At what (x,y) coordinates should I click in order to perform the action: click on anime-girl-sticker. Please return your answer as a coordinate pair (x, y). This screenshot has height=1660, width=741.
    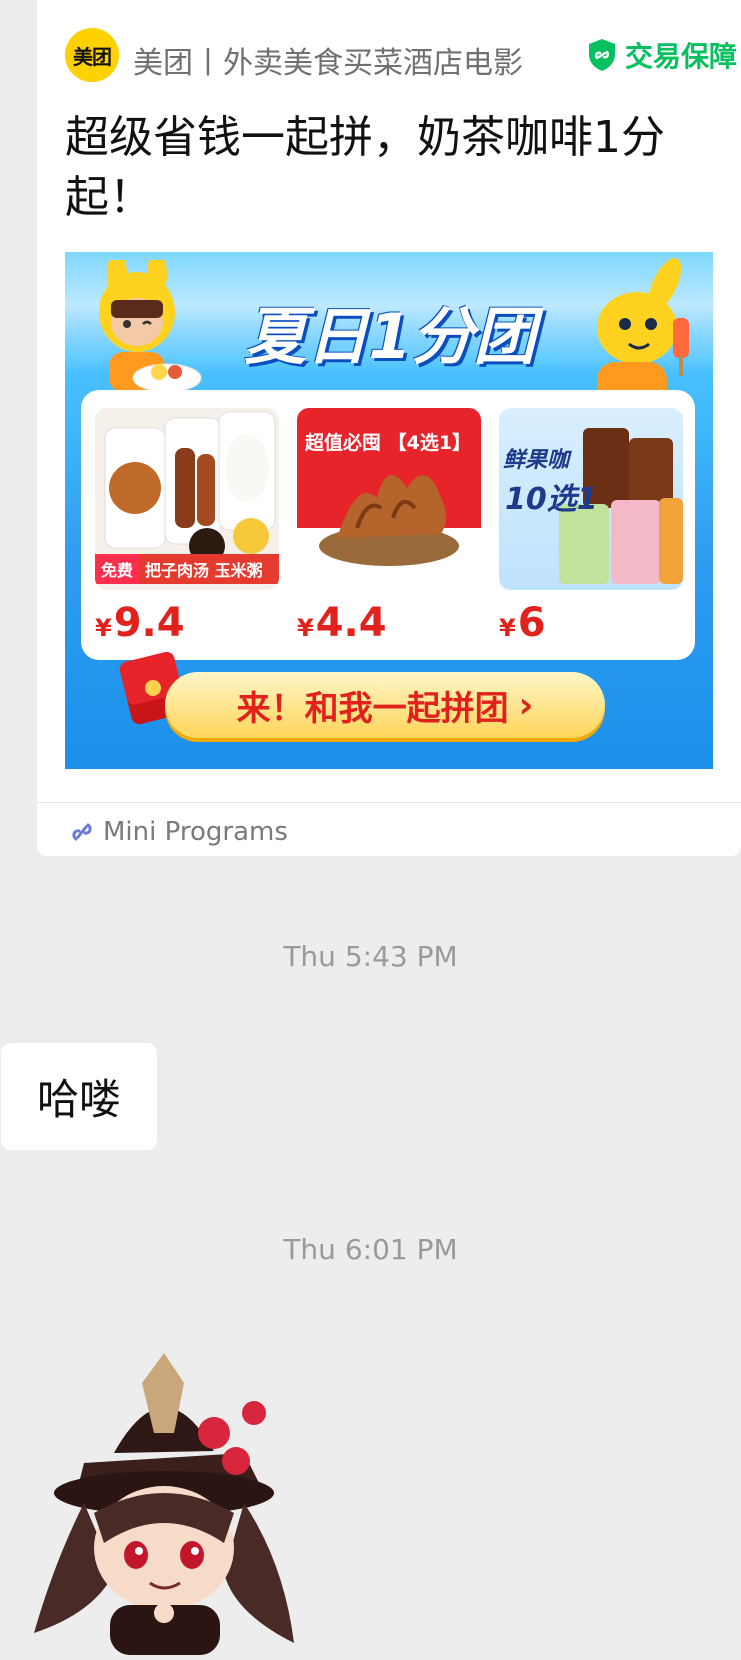
    Looking at the image, I should click on (169, 1499).